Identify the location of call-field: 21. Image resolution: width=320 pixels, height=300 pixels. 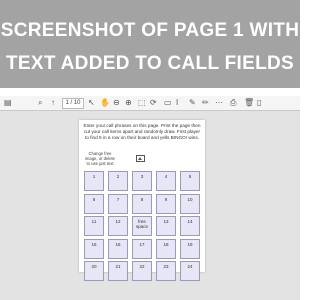
(118, 271).